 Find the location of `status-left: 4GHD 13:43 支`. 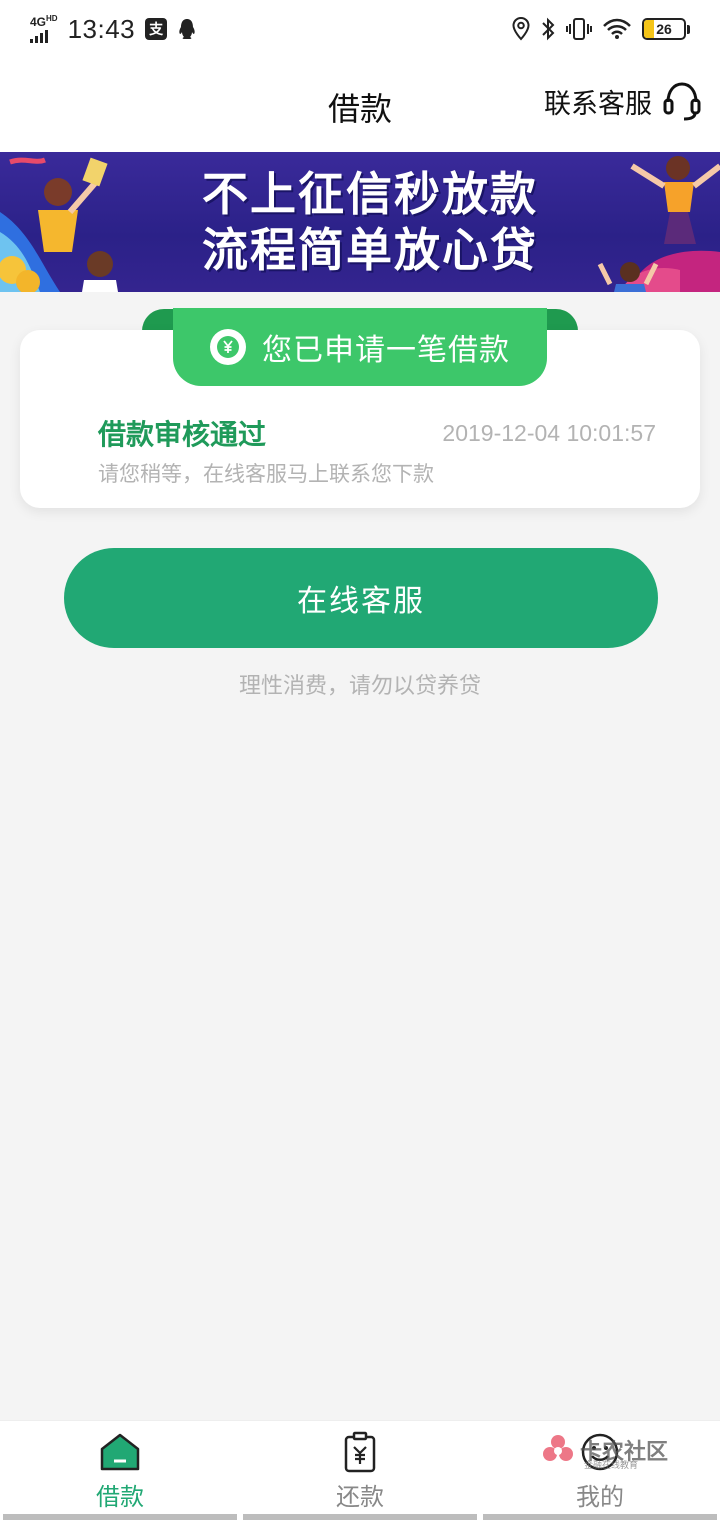

status-left: 4GHD 13:43 支 is located at coordinates (113, 29).